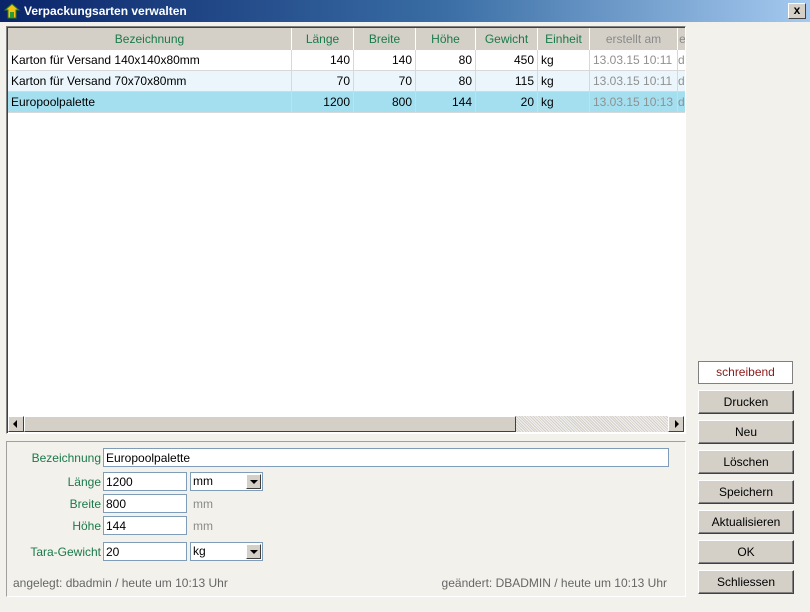  Describe the element at coordinates (746, 582) in the screenshot. I see `schliessen-button: Schliessen` at that location.